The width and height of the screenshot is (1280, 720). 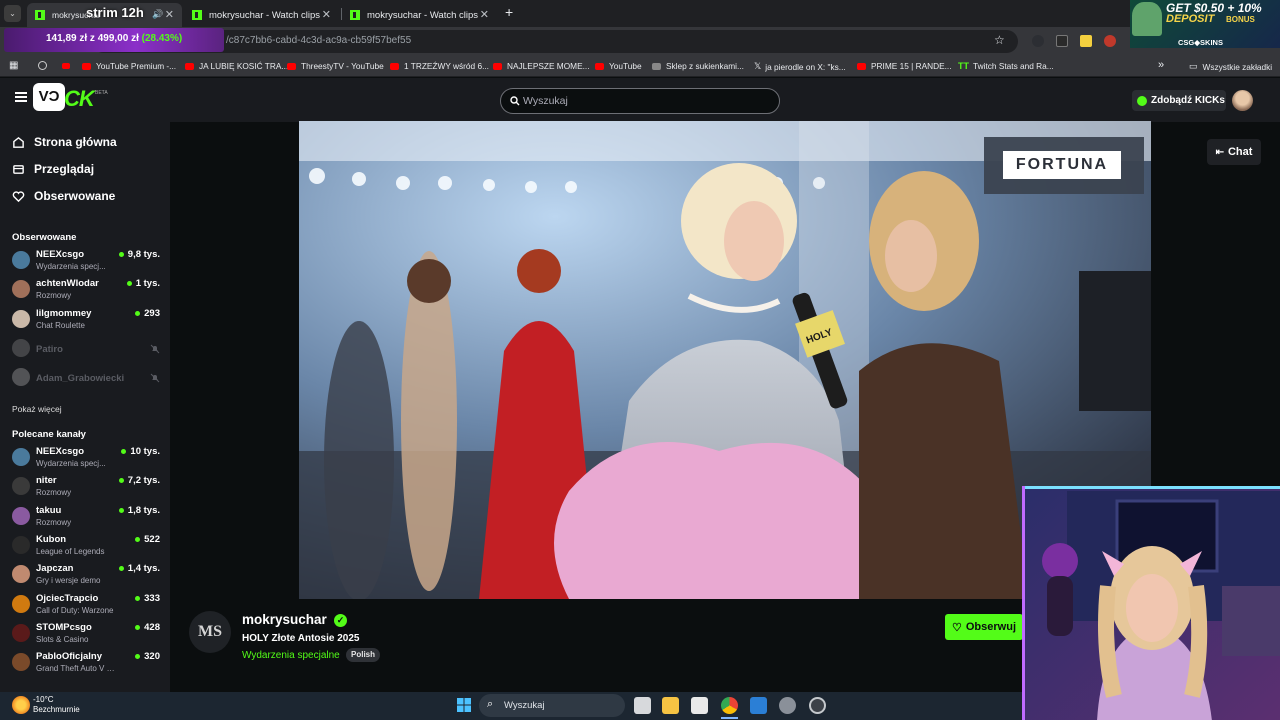 I want to click on chrome-taskbar-icon, so click(x=729, y=705).